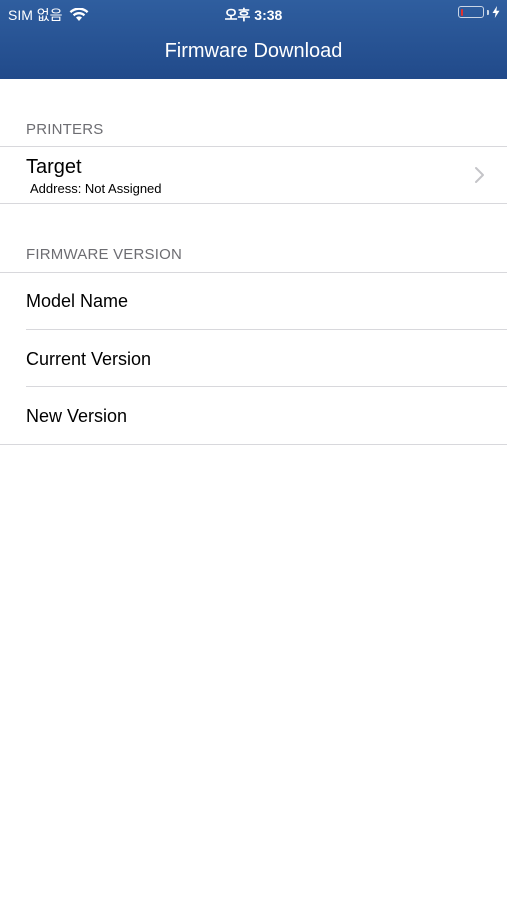 This screenshot has height=900, width=507. Describe the element at coordinates (479, 175) in the screenshot. I see `chevron-right-icon` at that location.